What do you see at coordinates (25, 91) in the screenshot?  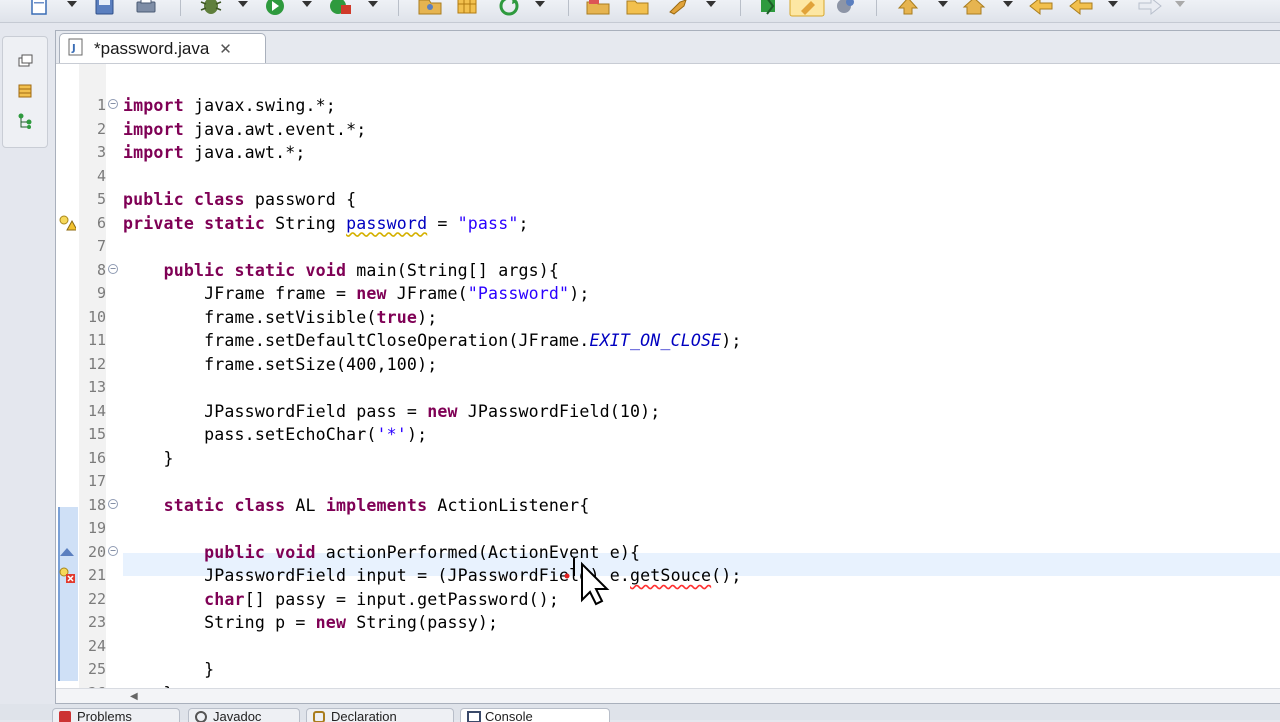 I see `outline-icon` at bounding box center [25, 91].